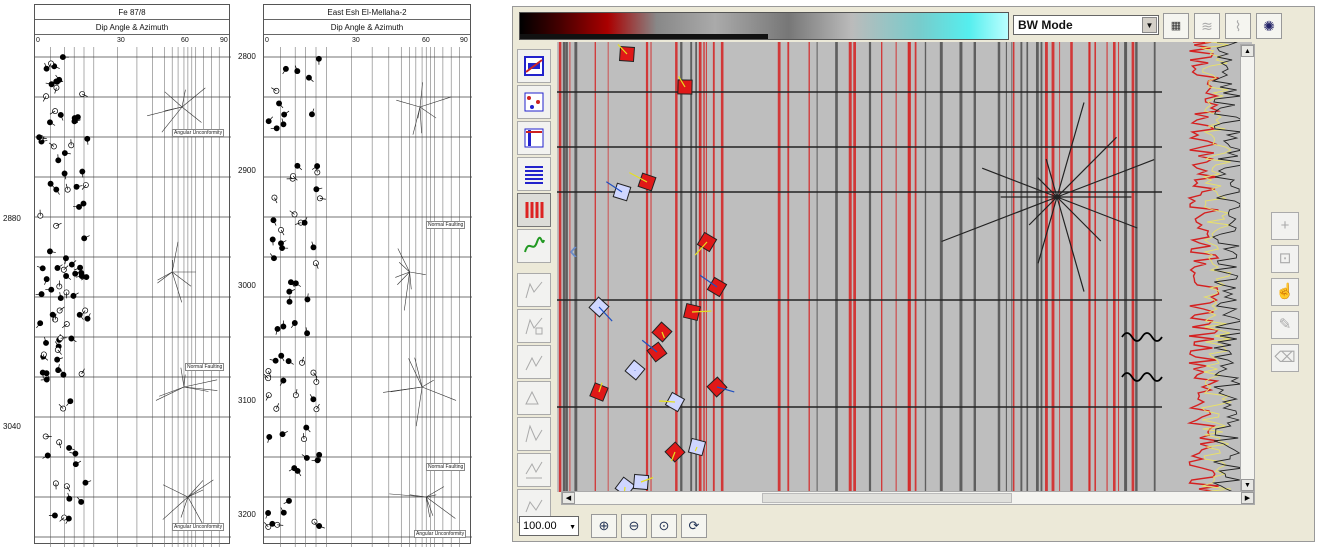  I want to click on right-toolbar: + ⊡ ☝ ✎ ⌫, so click(1286, 294).